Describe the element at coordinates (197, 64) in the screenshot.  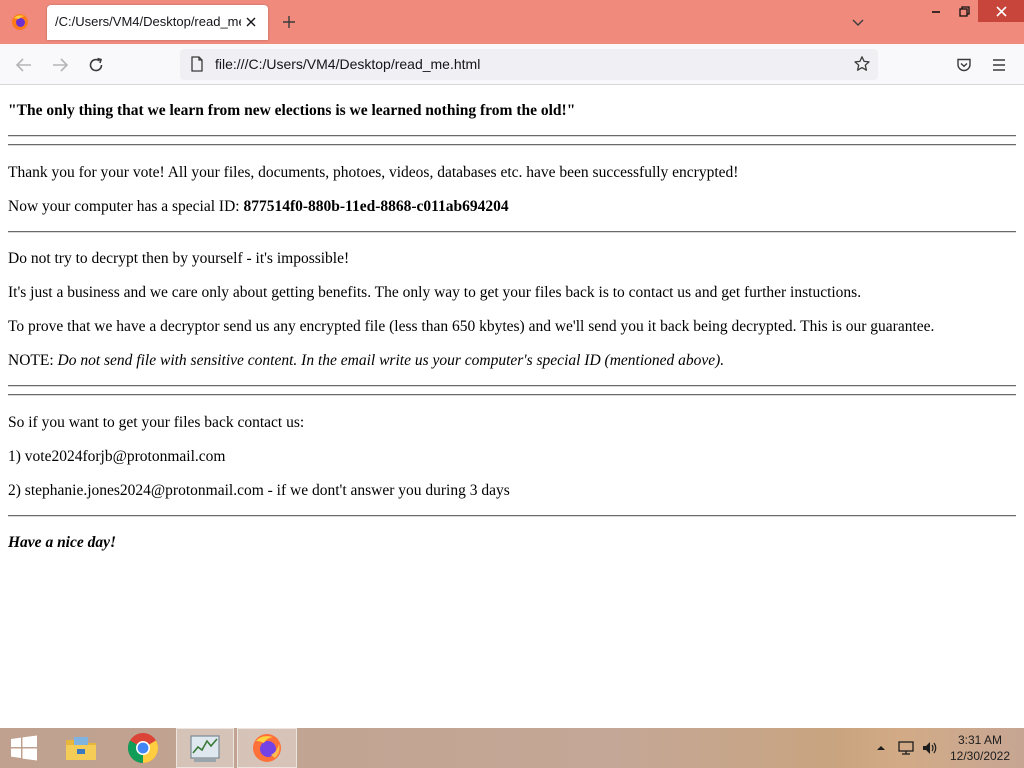
I see `page-document-icon` at that location.